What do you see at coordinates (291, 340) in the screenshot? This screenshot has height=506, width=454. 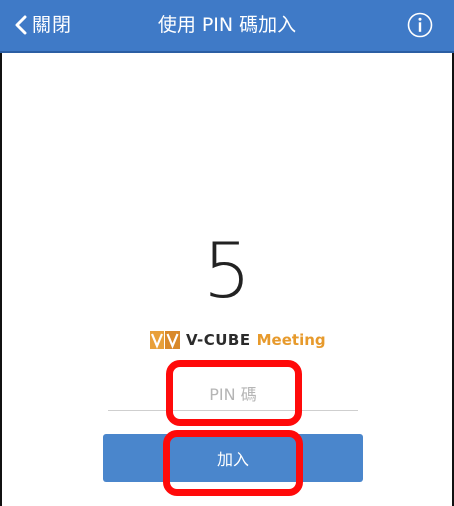 I see `logo-product-text: Meeting` at bounding box center [291, 340].